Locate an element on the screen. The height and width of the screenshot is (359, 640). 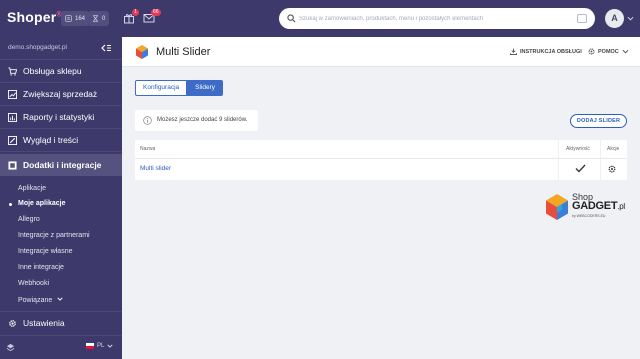
sliders-table: Nazwa Aktywność Akcje Multi slider is located at coordinates (381, 160).